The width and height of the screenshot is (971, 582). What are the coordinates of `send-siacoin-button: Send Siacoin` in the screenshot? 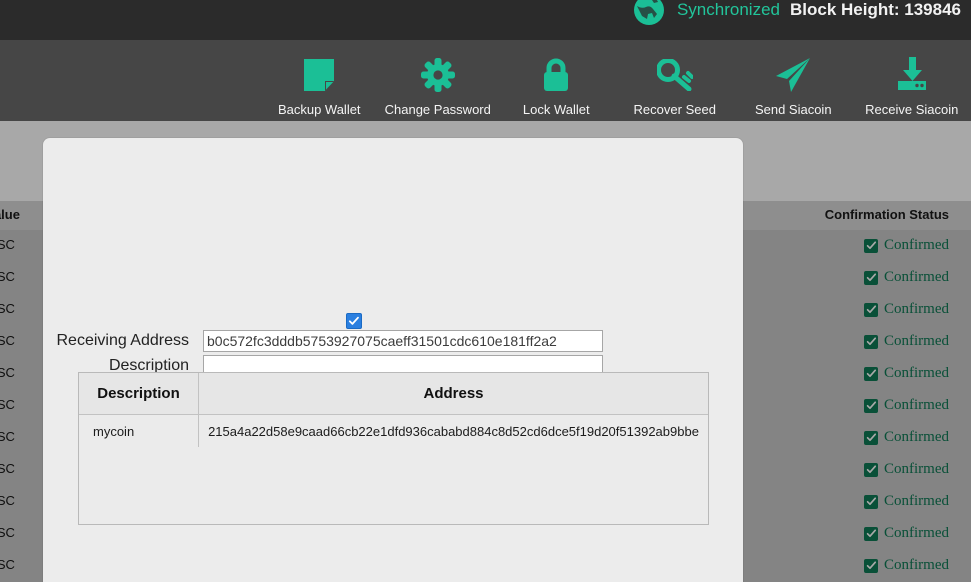 It's located at (793, 78).